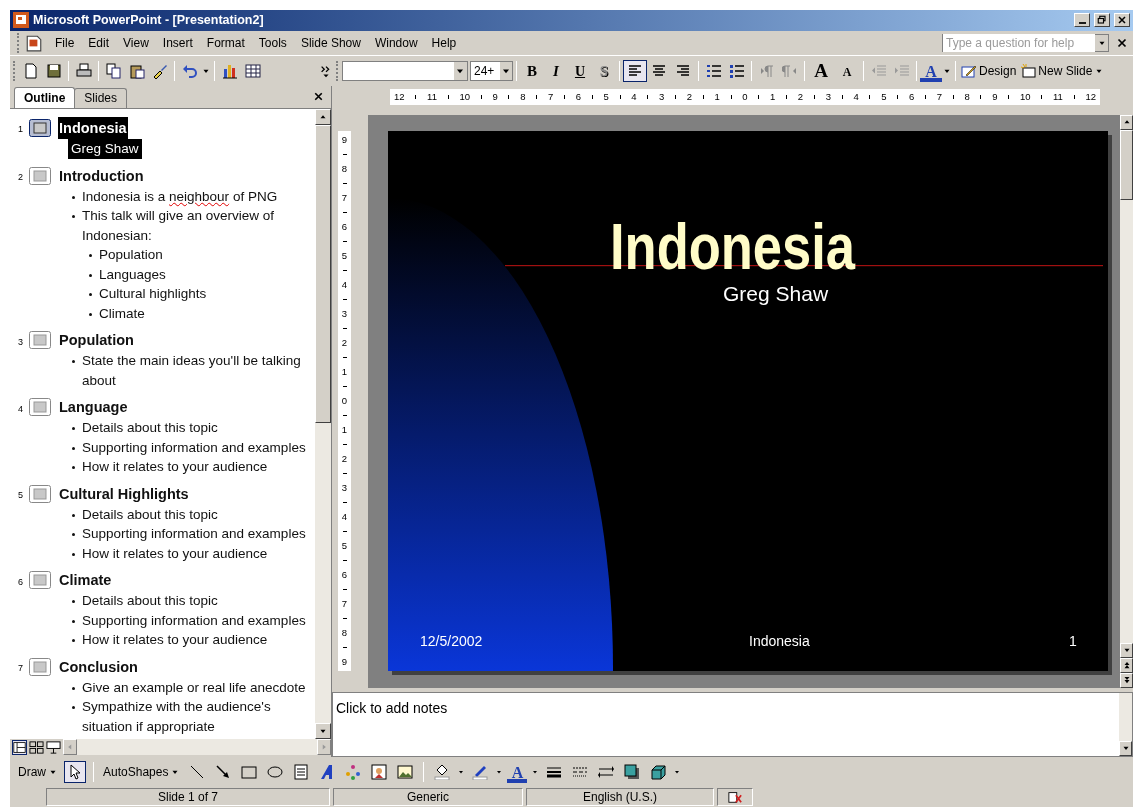 Image resolution: width=1133 pixels, height=807 pixels. I want to click on document-icon, so click(34, 42).